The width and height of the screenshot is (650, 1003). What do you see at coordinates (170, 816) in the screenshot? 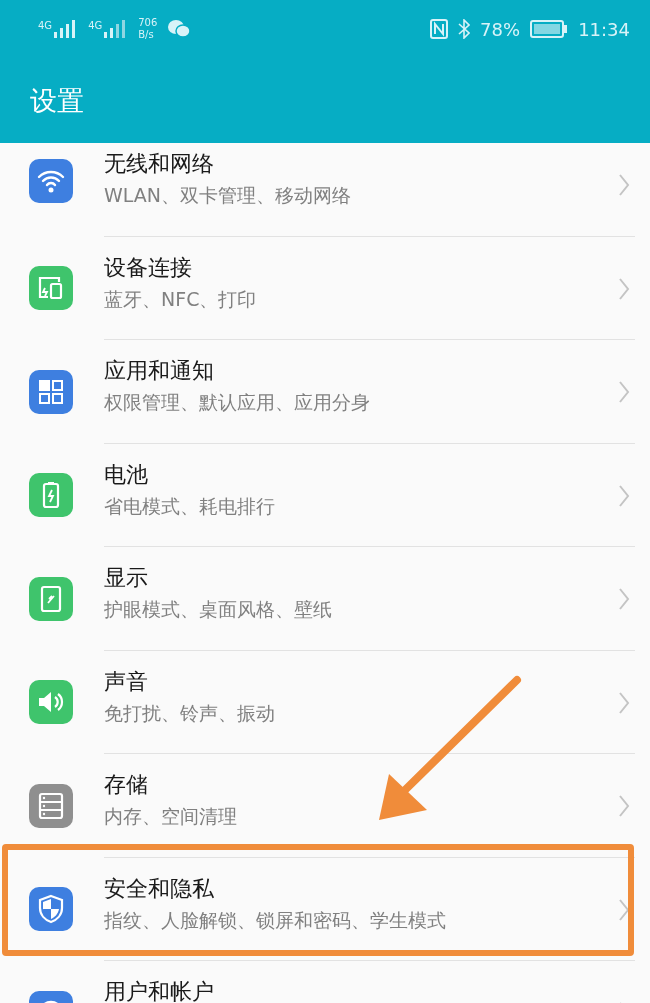
I see `item-subtitle: 内存、空间清理` at bounding box center [170, 816].